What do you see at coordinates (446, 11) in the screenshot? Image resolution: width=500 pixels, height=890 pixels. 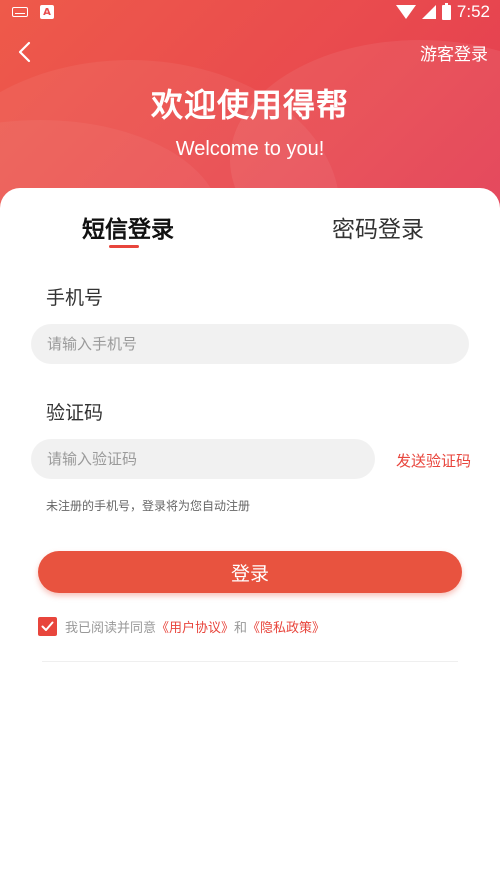 I see `battery-icon` at bounding box center [446, 11].